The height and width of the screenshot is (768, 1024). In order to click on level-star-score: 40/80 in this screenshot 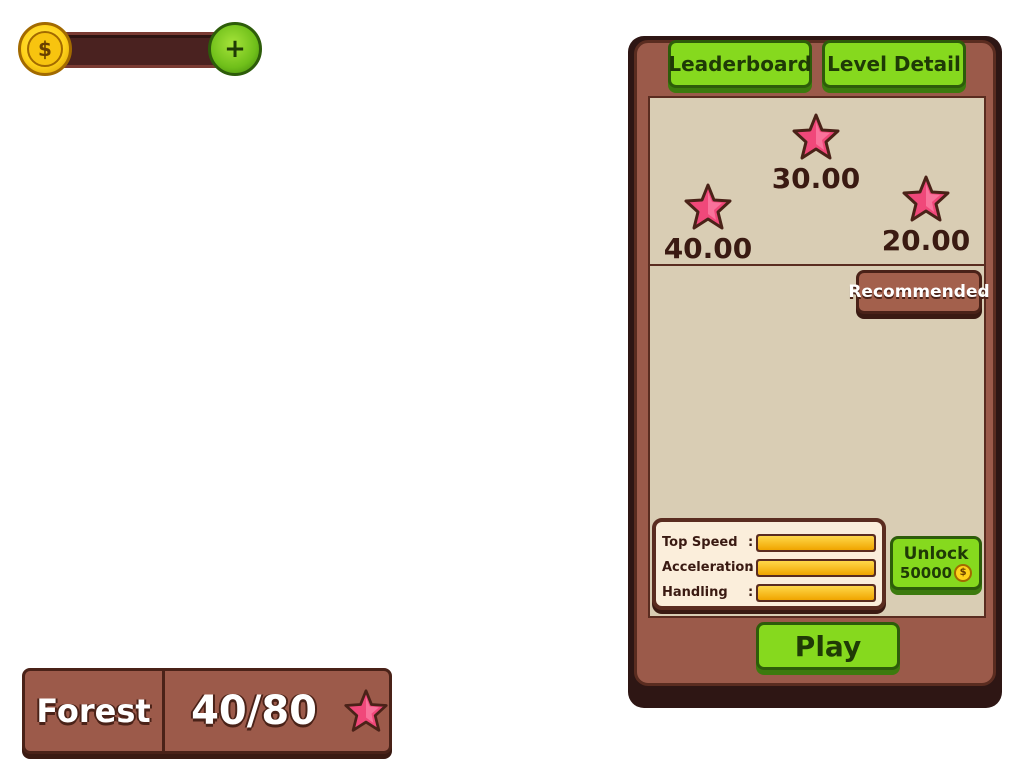, I will do `click(277, 711)`.